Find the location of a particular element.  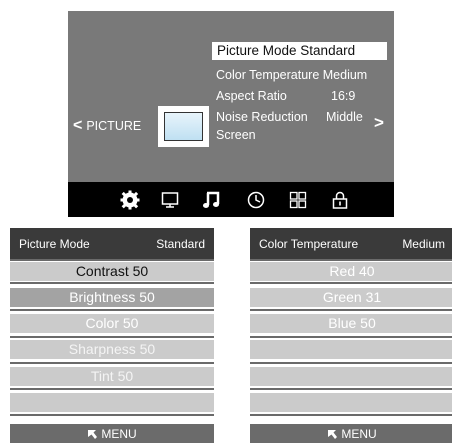

menu-item-label: Picture Mode is located at coordinates (259, 50).